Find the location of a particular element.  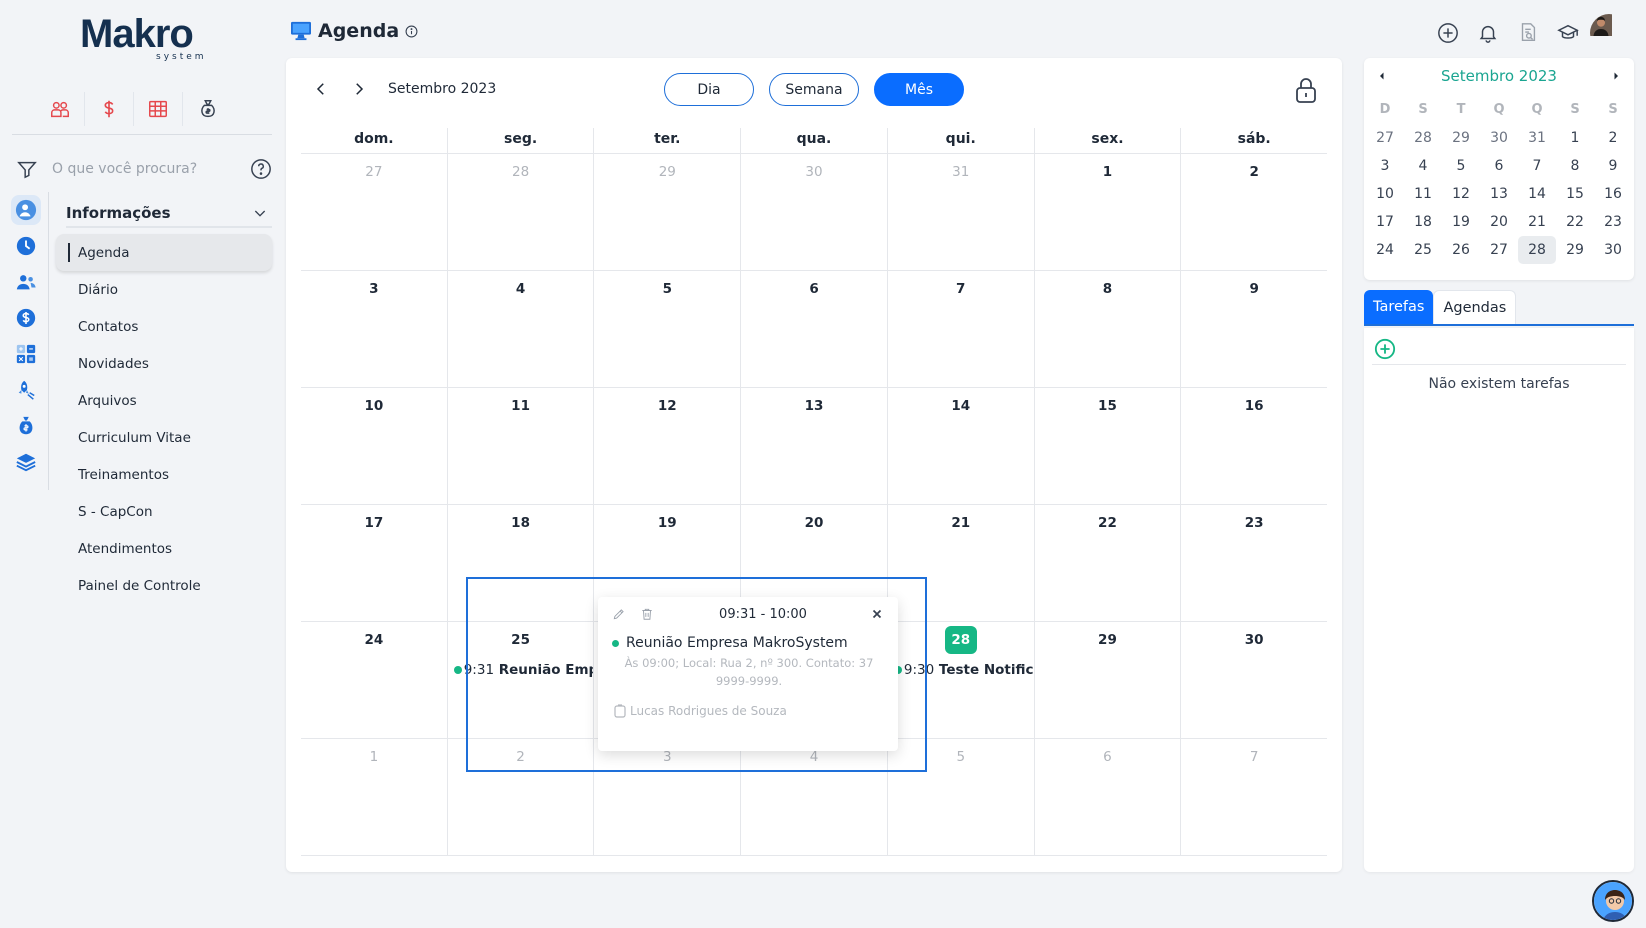

info-icon is located at coordinates (411, 31).